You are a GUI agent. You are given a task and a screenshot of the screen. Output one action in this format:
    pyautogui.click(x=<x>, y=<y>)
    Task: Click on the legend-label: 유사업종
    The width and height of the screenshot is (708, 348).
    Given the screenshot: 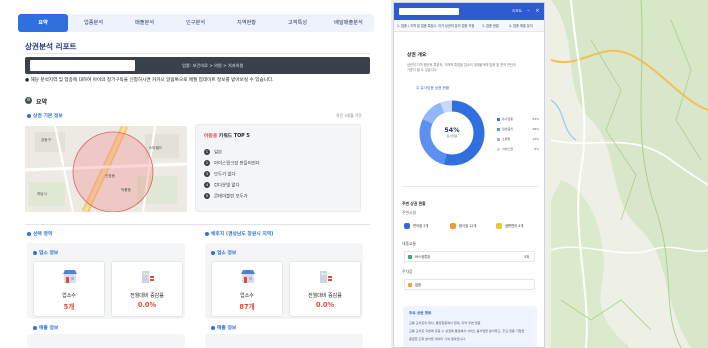 What is the action you would take?
    pyautogui.click(x=508, y=119)
    